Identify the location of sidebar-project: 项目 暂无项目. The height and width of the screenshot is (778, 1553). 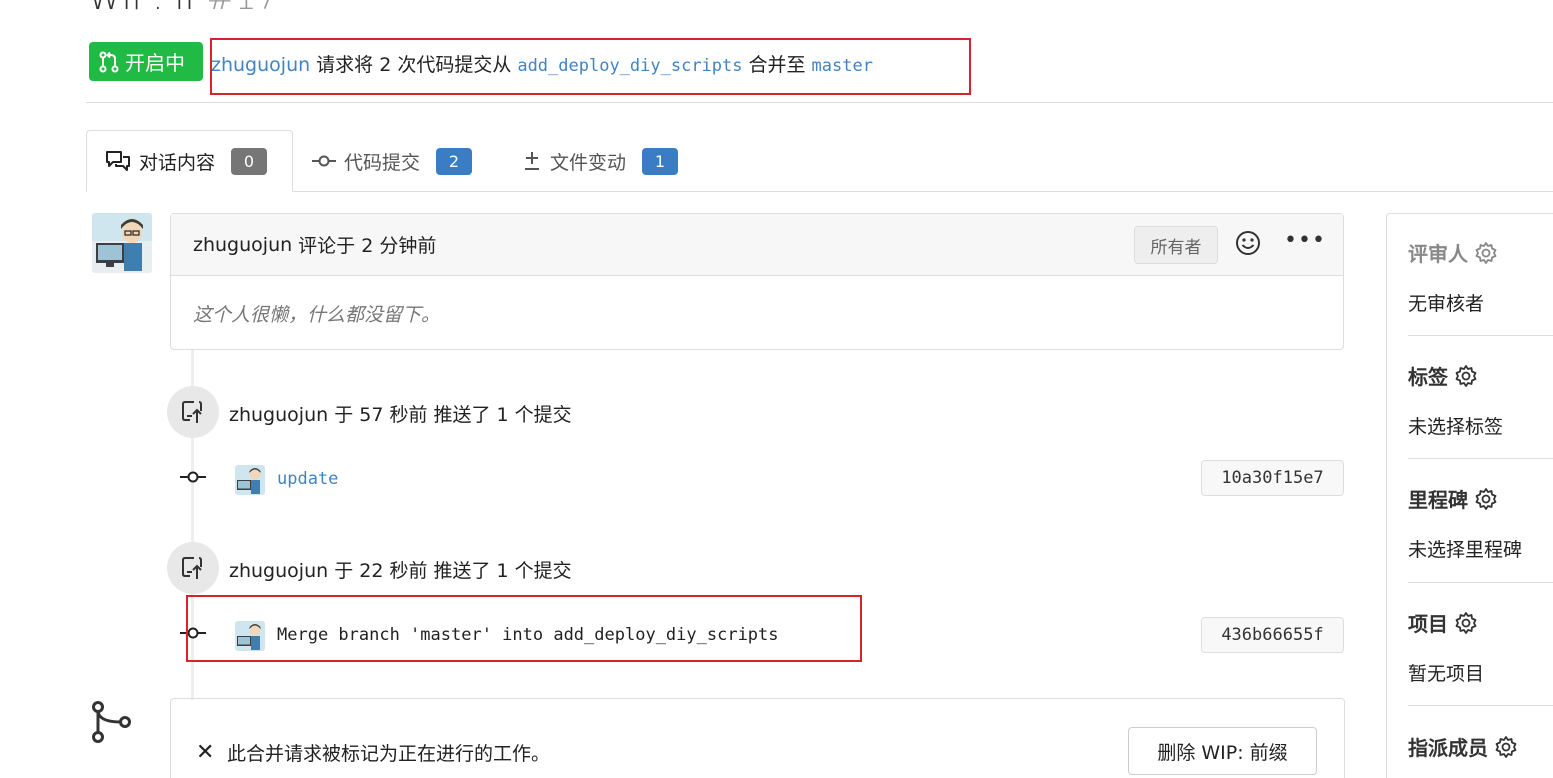
(1480, 647).